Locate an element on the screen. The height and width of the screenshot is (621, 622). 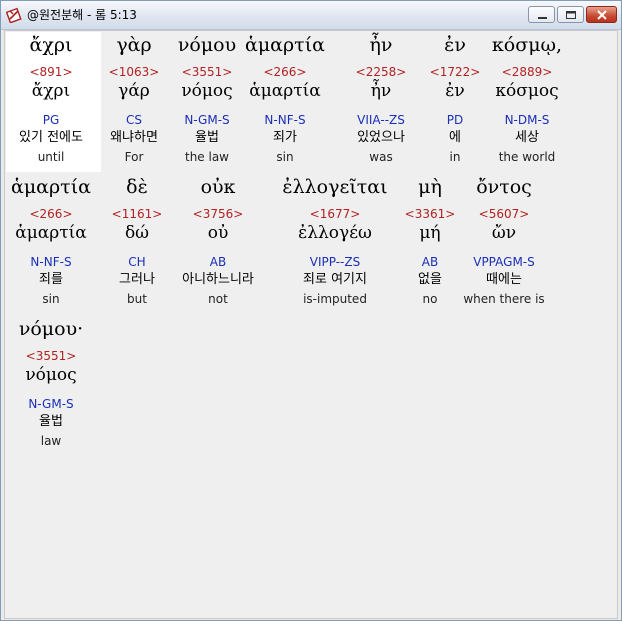
word-strong: <5607> is located at coordinates (504, 214).